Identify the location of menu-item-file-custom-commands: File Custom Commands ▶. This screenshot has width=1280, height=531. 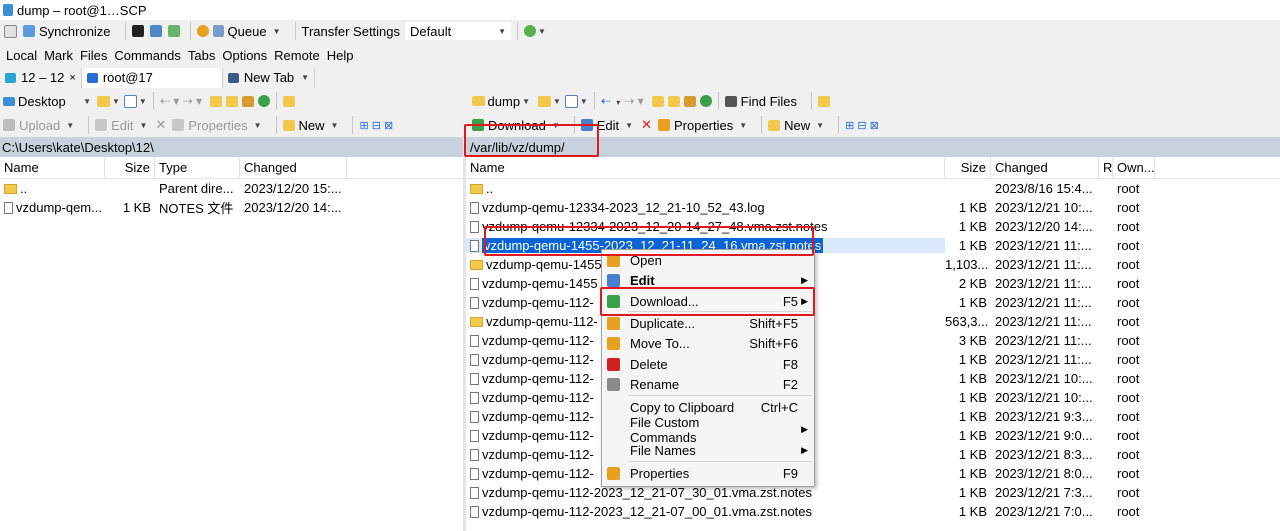
(708, 430).